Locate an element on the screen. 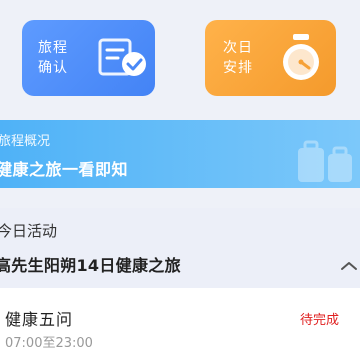 The width and height of the screenshot is (360, 360). next-day-plan-card: 次日 安排 is located at coordinates (270, 58).